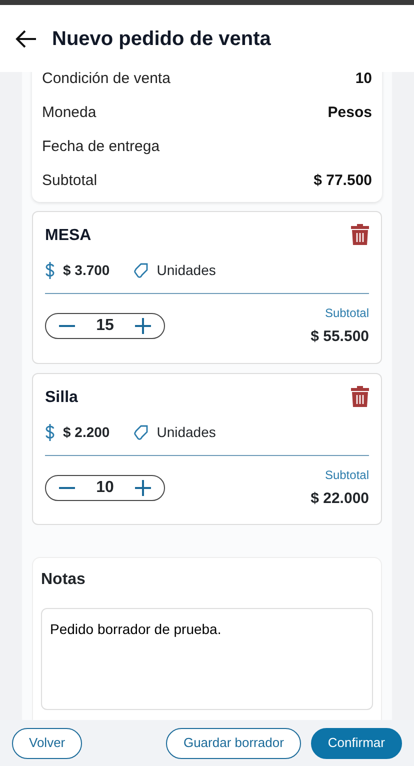 The height and width of the screenshot is (766, 414). I want to click on page-title: Nuevo pedido de venta, so click(161, 38).